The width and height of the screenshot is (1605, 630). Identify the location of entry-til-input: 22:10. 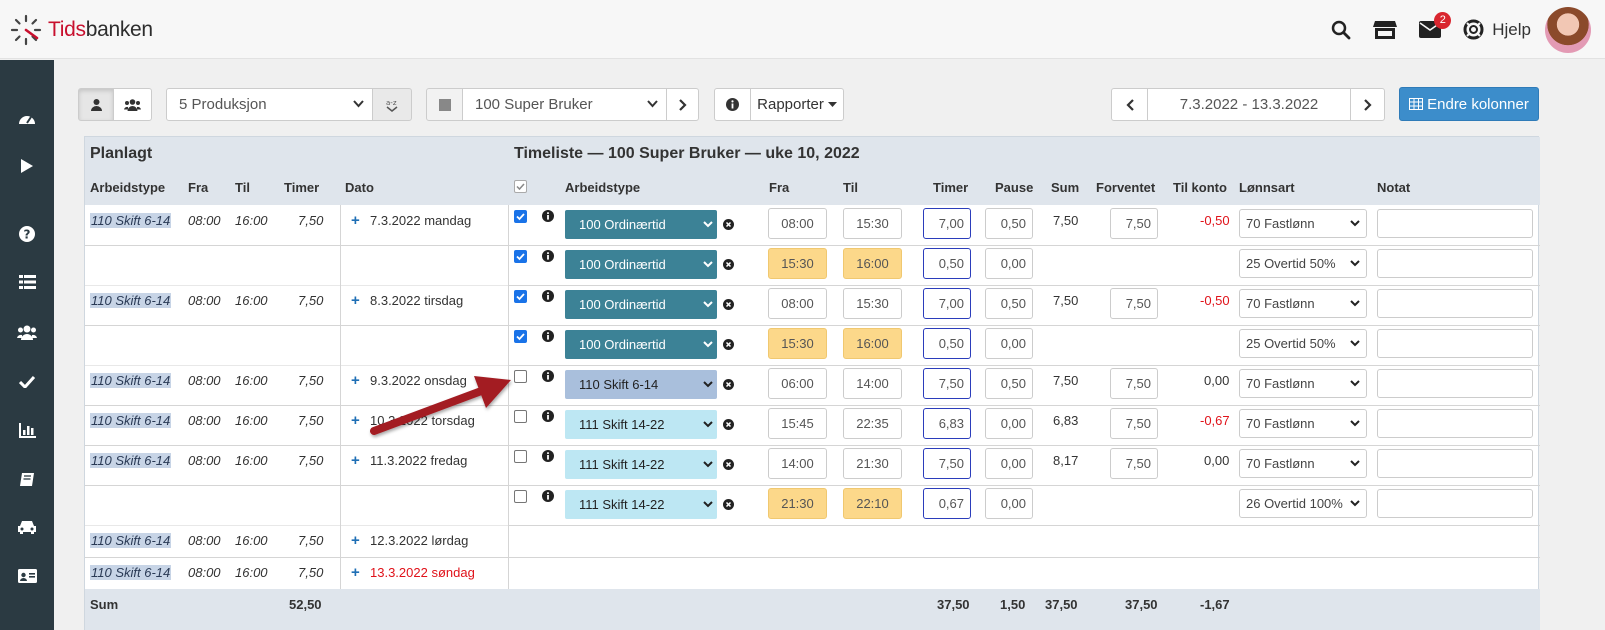
(872, 503).